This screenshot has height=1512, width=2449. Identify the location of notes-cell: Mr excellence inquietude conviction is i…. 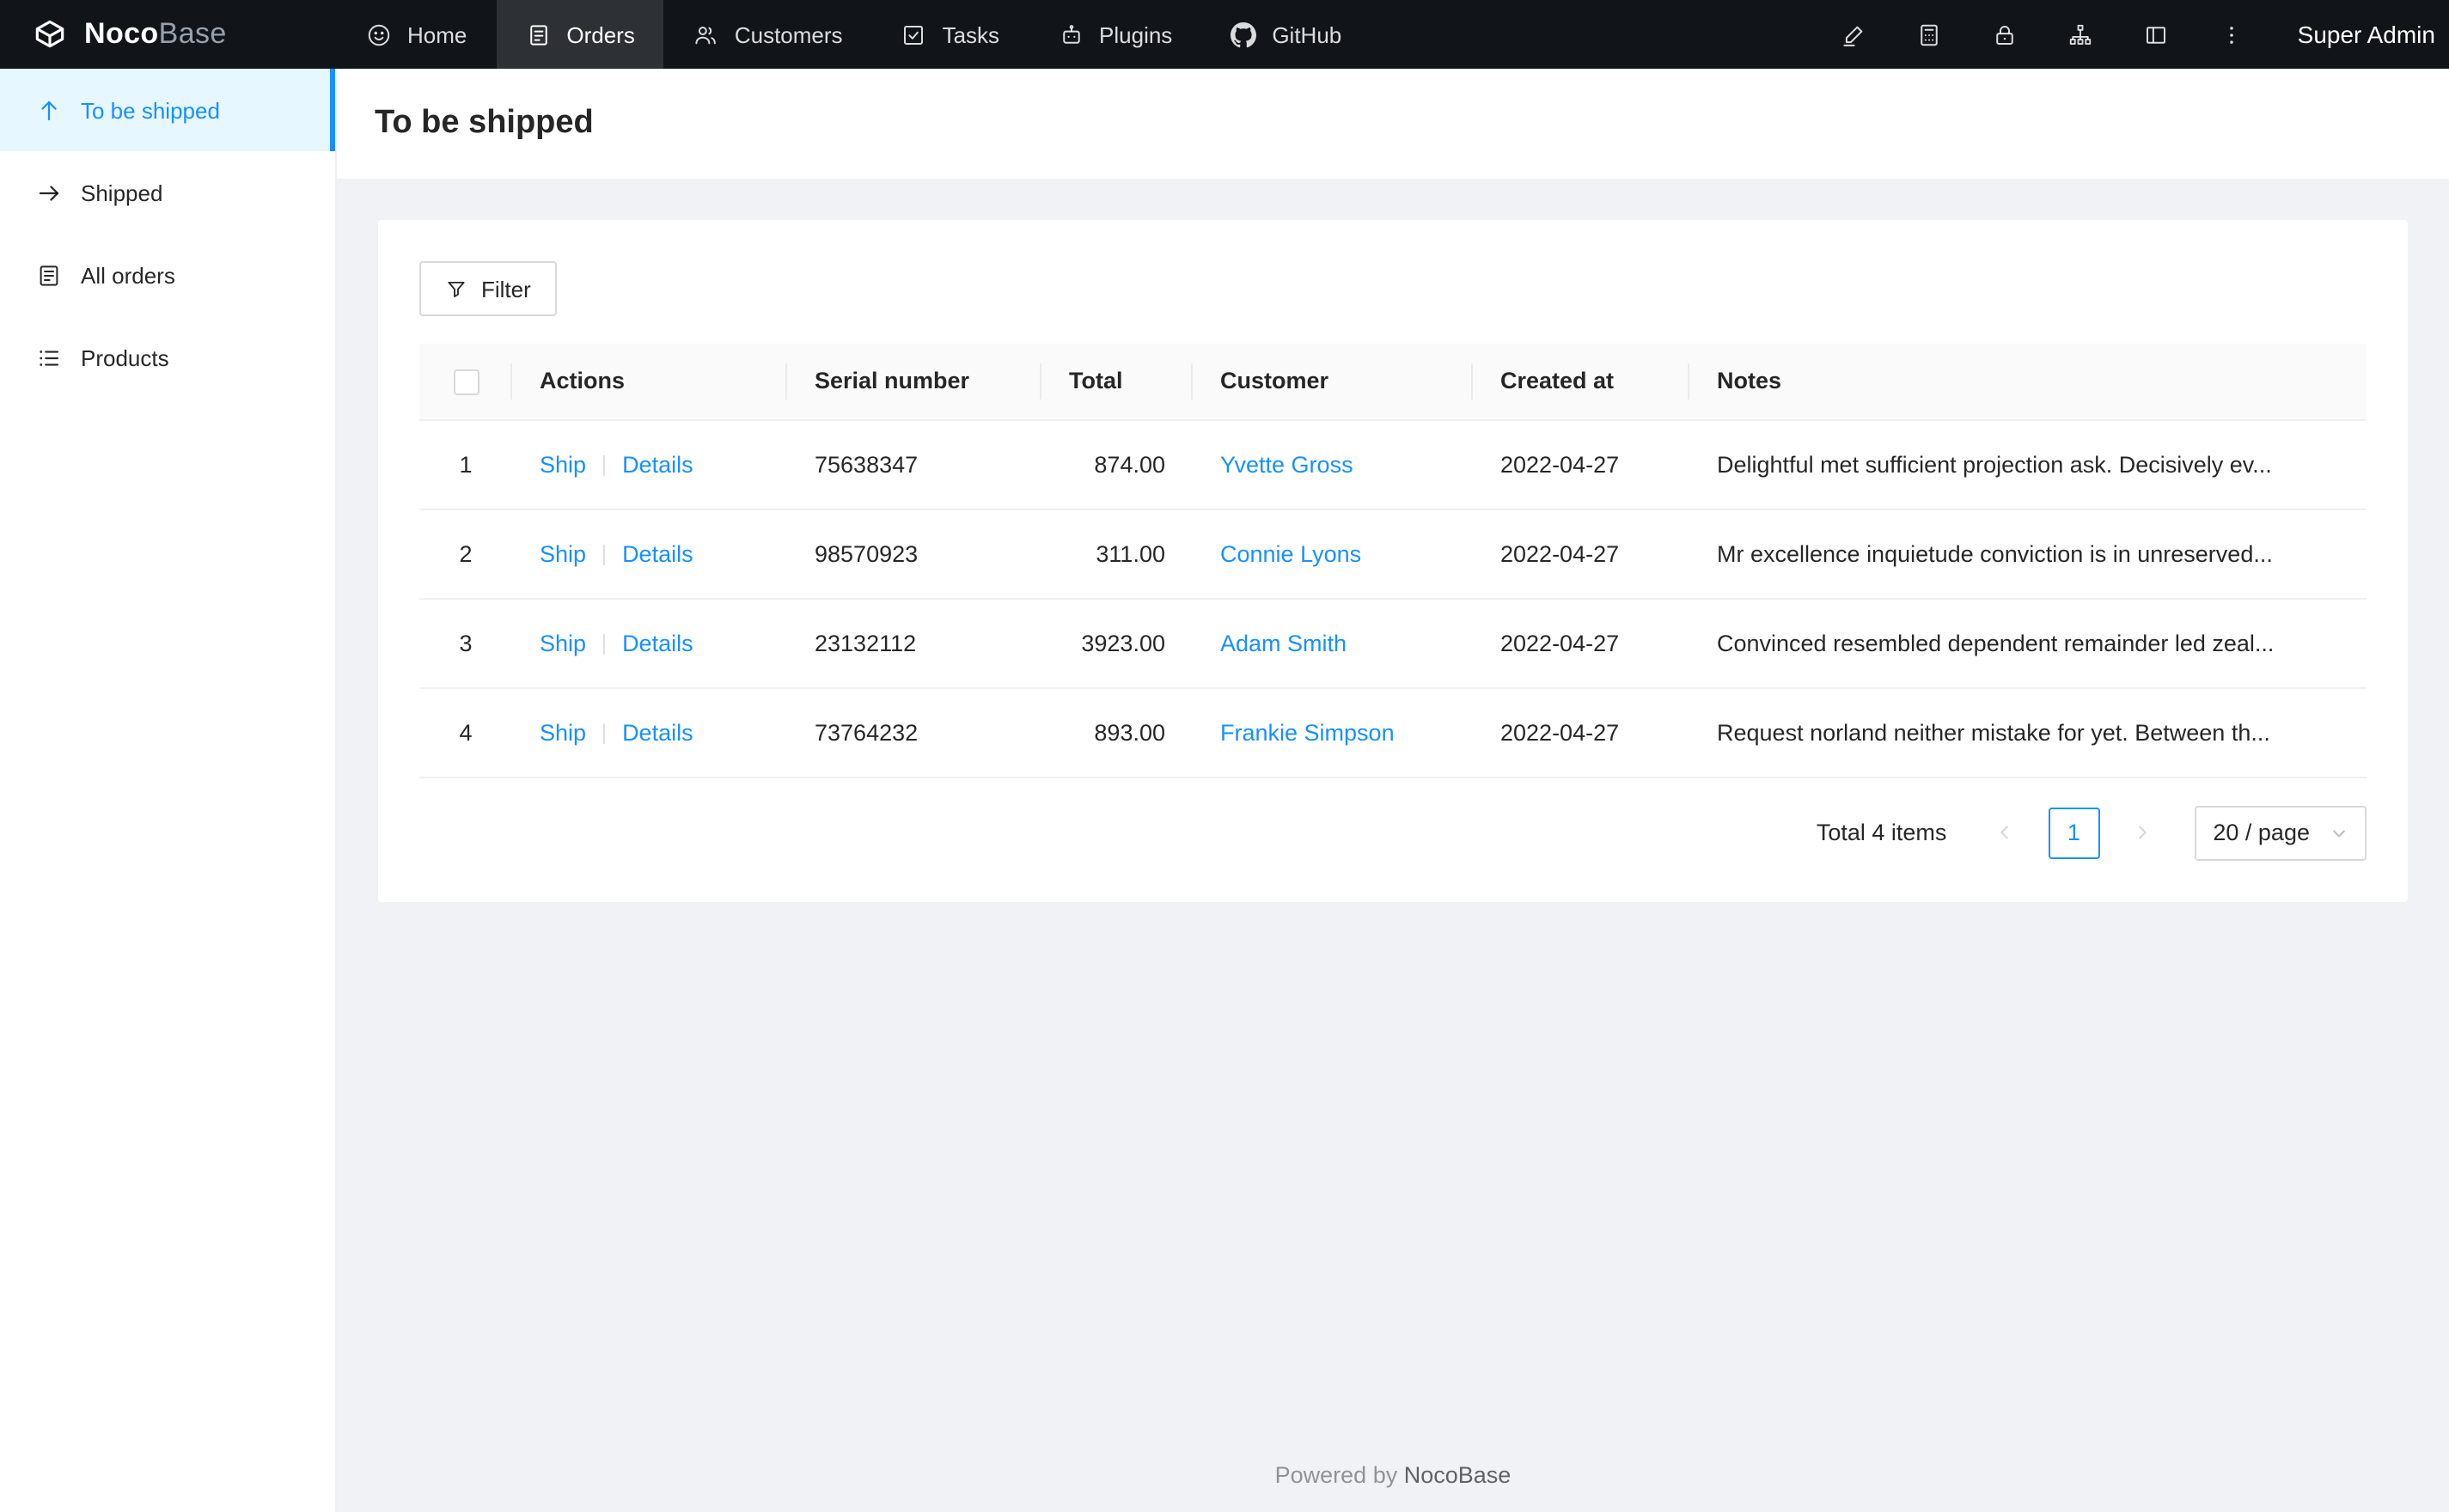
(2028, 554).